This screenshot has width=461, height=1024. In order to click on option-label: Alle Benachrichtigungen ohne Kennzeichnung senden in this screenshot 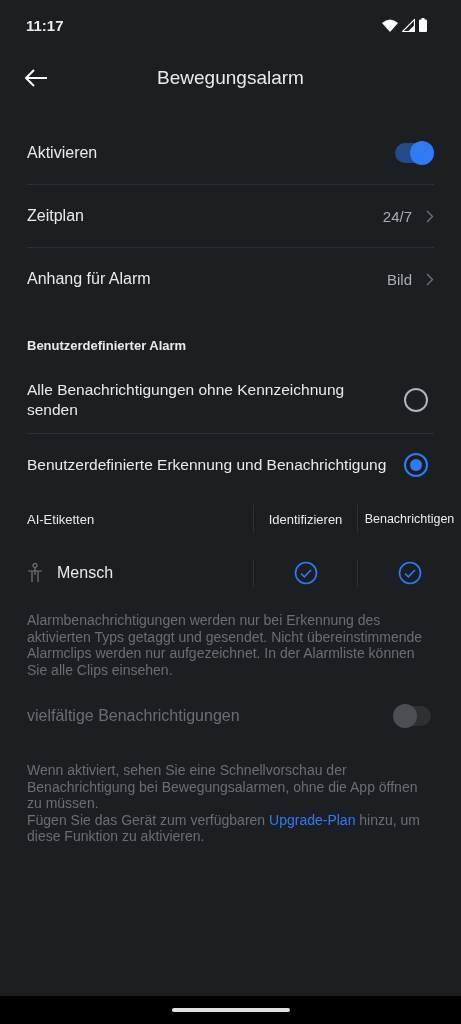, I will do `click(186, 399)`.